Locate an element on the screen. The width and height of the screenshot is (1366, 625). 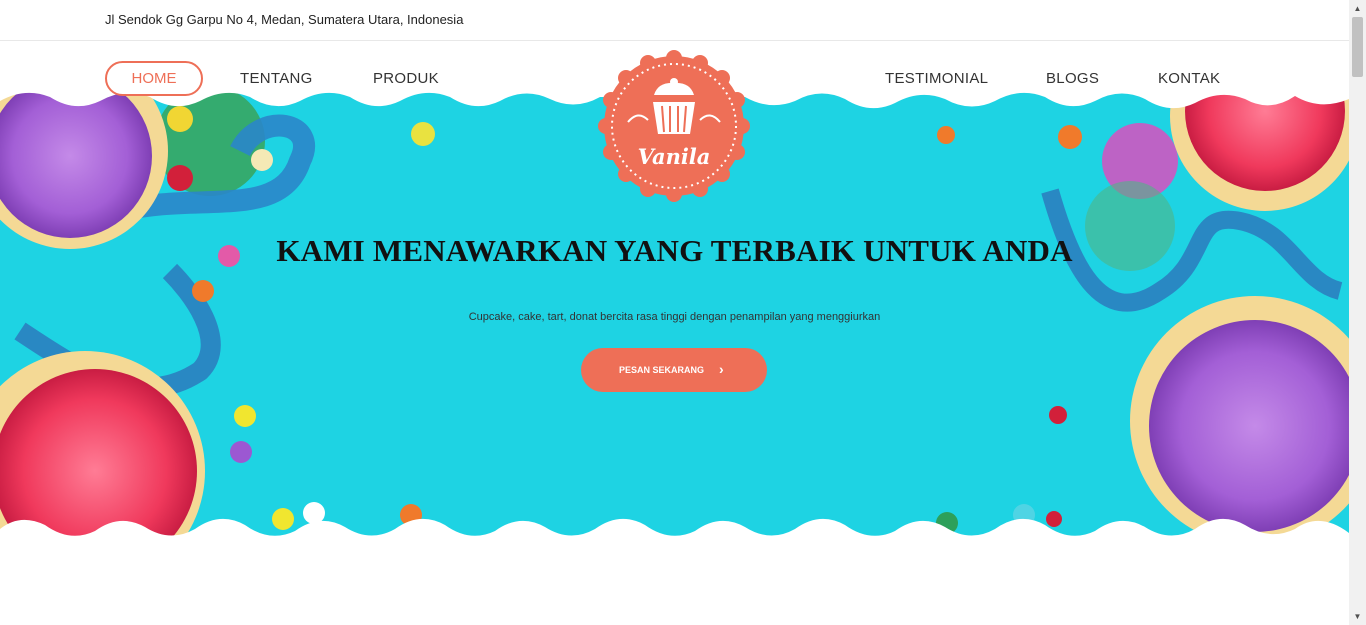
scroll-up-arrow-icon: ▲ is located at coordinates (1357, 8).